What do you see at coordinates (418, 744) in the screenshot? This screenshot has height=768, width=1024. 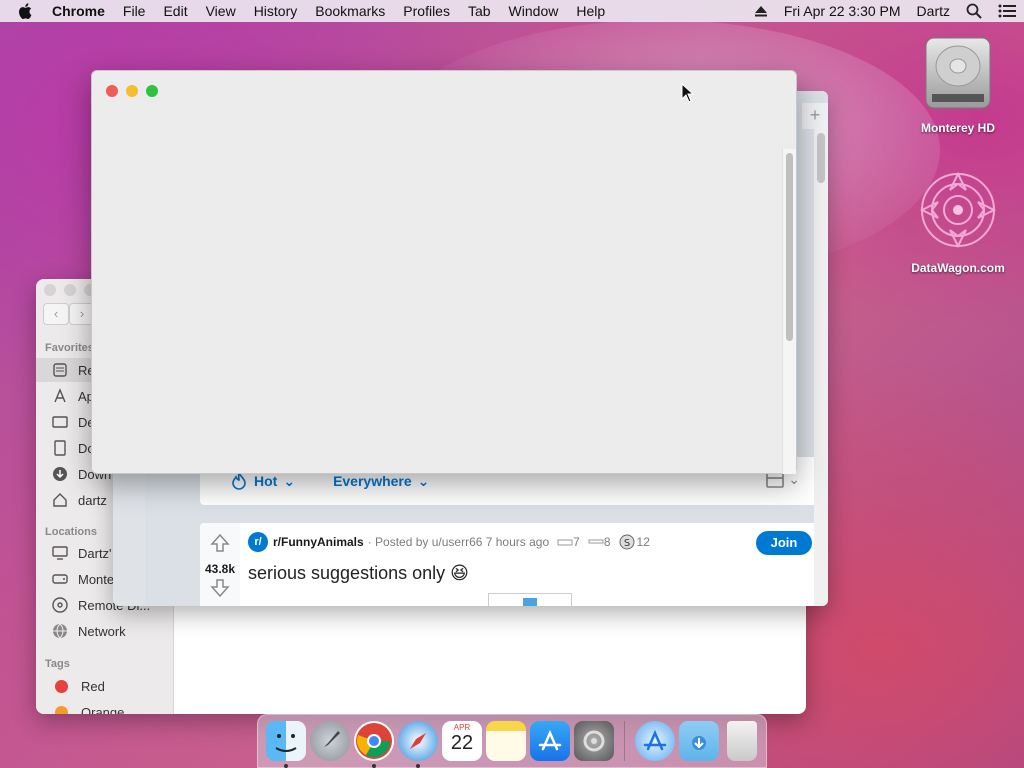 I see `safari-icon` at bounding box center [418, 744].